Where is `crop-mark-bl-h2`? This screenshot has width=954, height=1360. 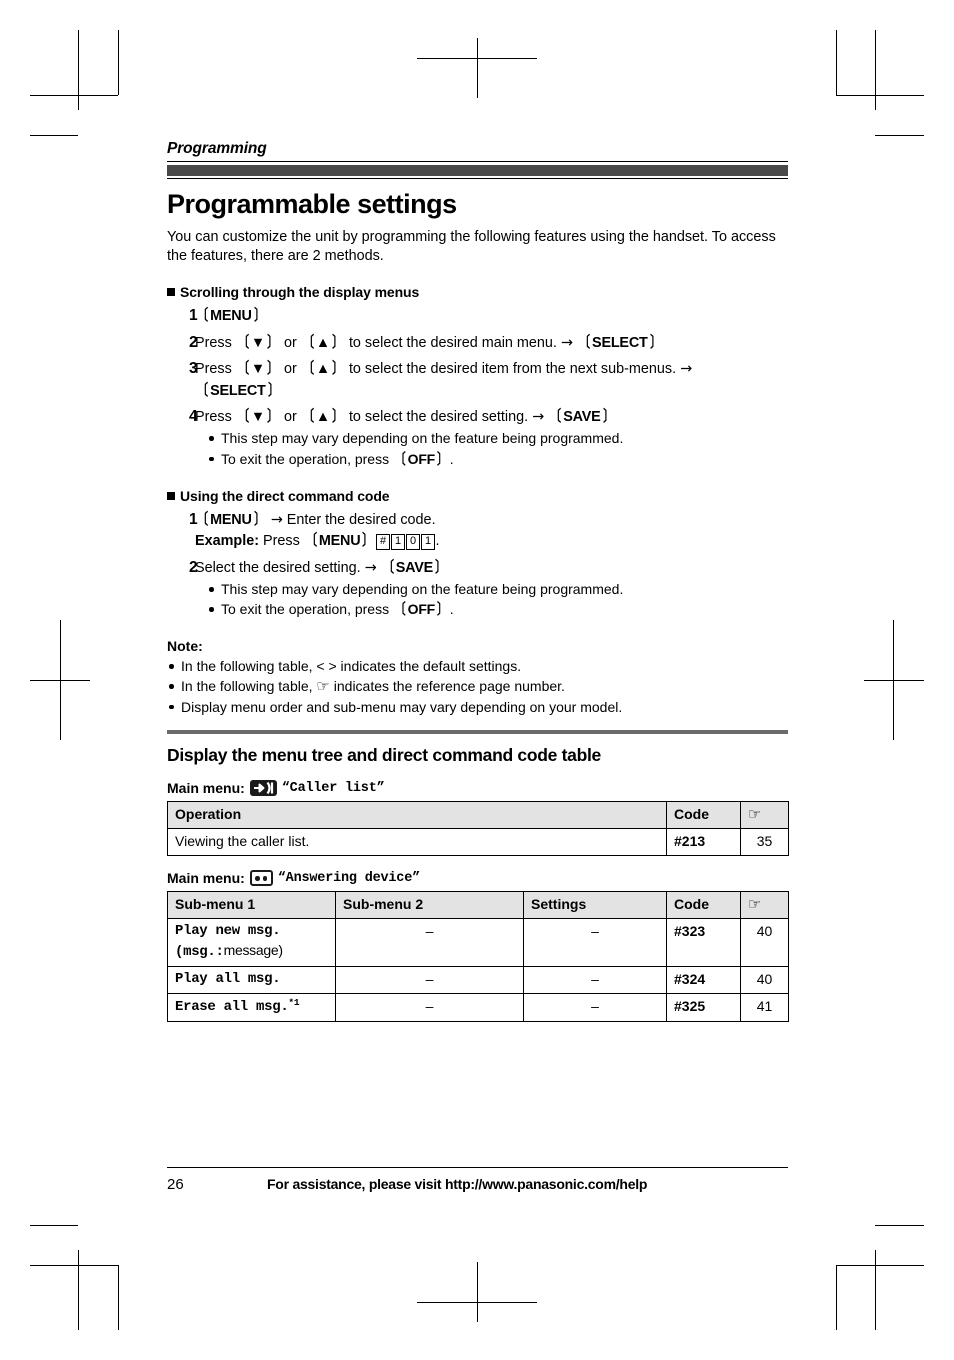
crop-mark-bl-h2 is located at coordinates (54, 1225).